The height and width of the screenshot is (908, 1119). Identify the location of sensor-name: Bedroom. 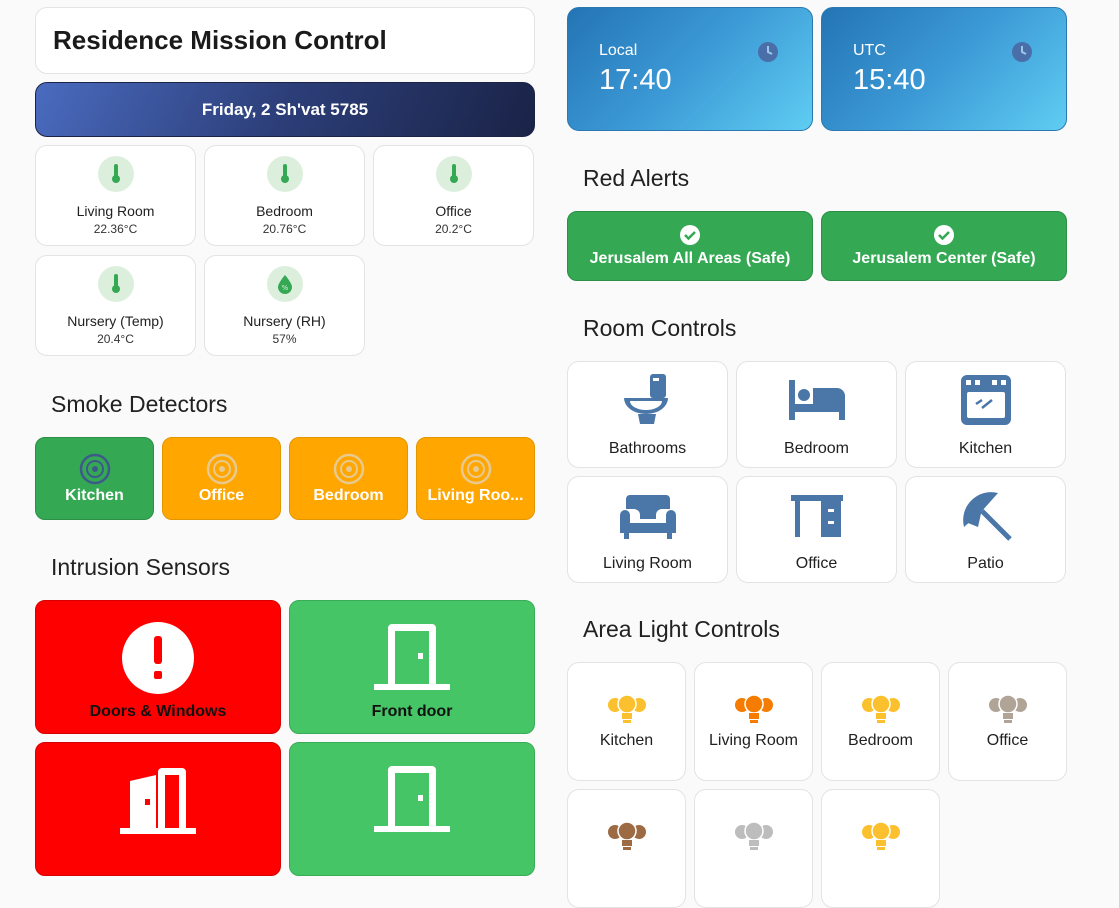
(284, 211).